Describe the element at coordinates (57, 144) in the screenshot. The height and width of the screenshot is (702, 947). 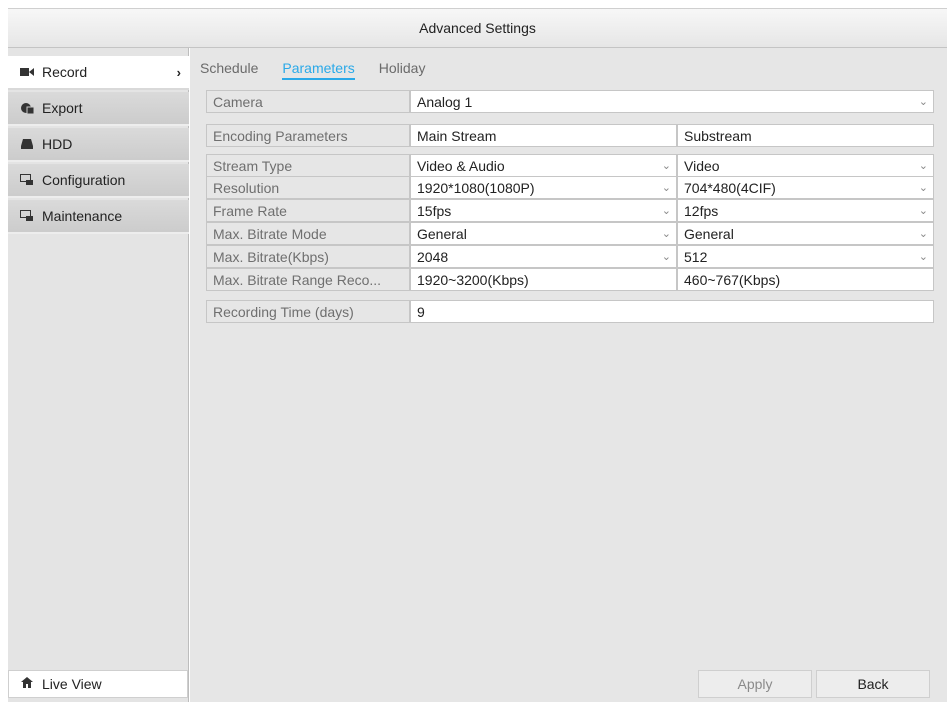
I see `sidebar-item-label: HDD` at that location.